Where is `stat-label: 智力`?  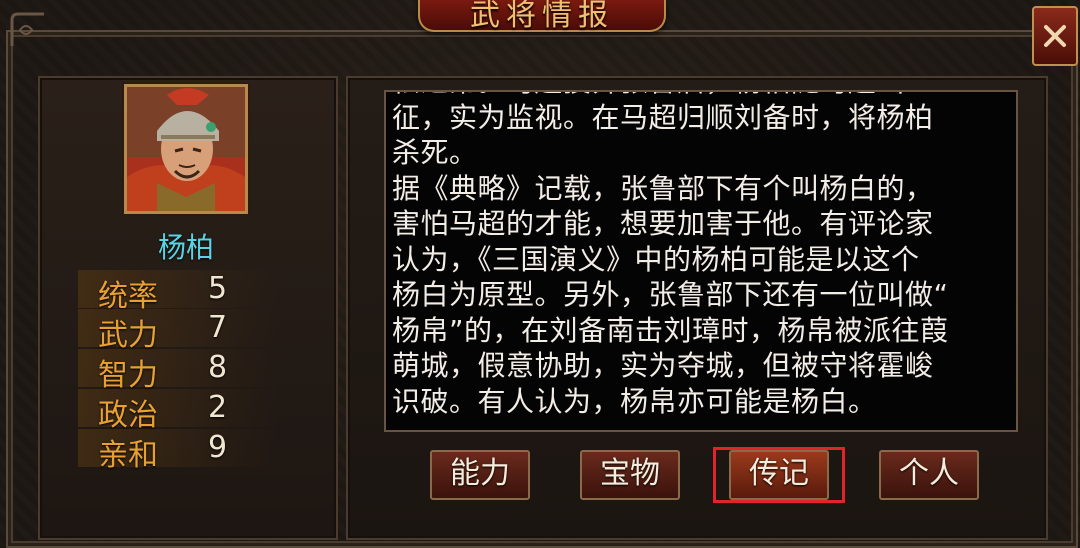 stat-label: 智力 is located at coordinates (128, 375).